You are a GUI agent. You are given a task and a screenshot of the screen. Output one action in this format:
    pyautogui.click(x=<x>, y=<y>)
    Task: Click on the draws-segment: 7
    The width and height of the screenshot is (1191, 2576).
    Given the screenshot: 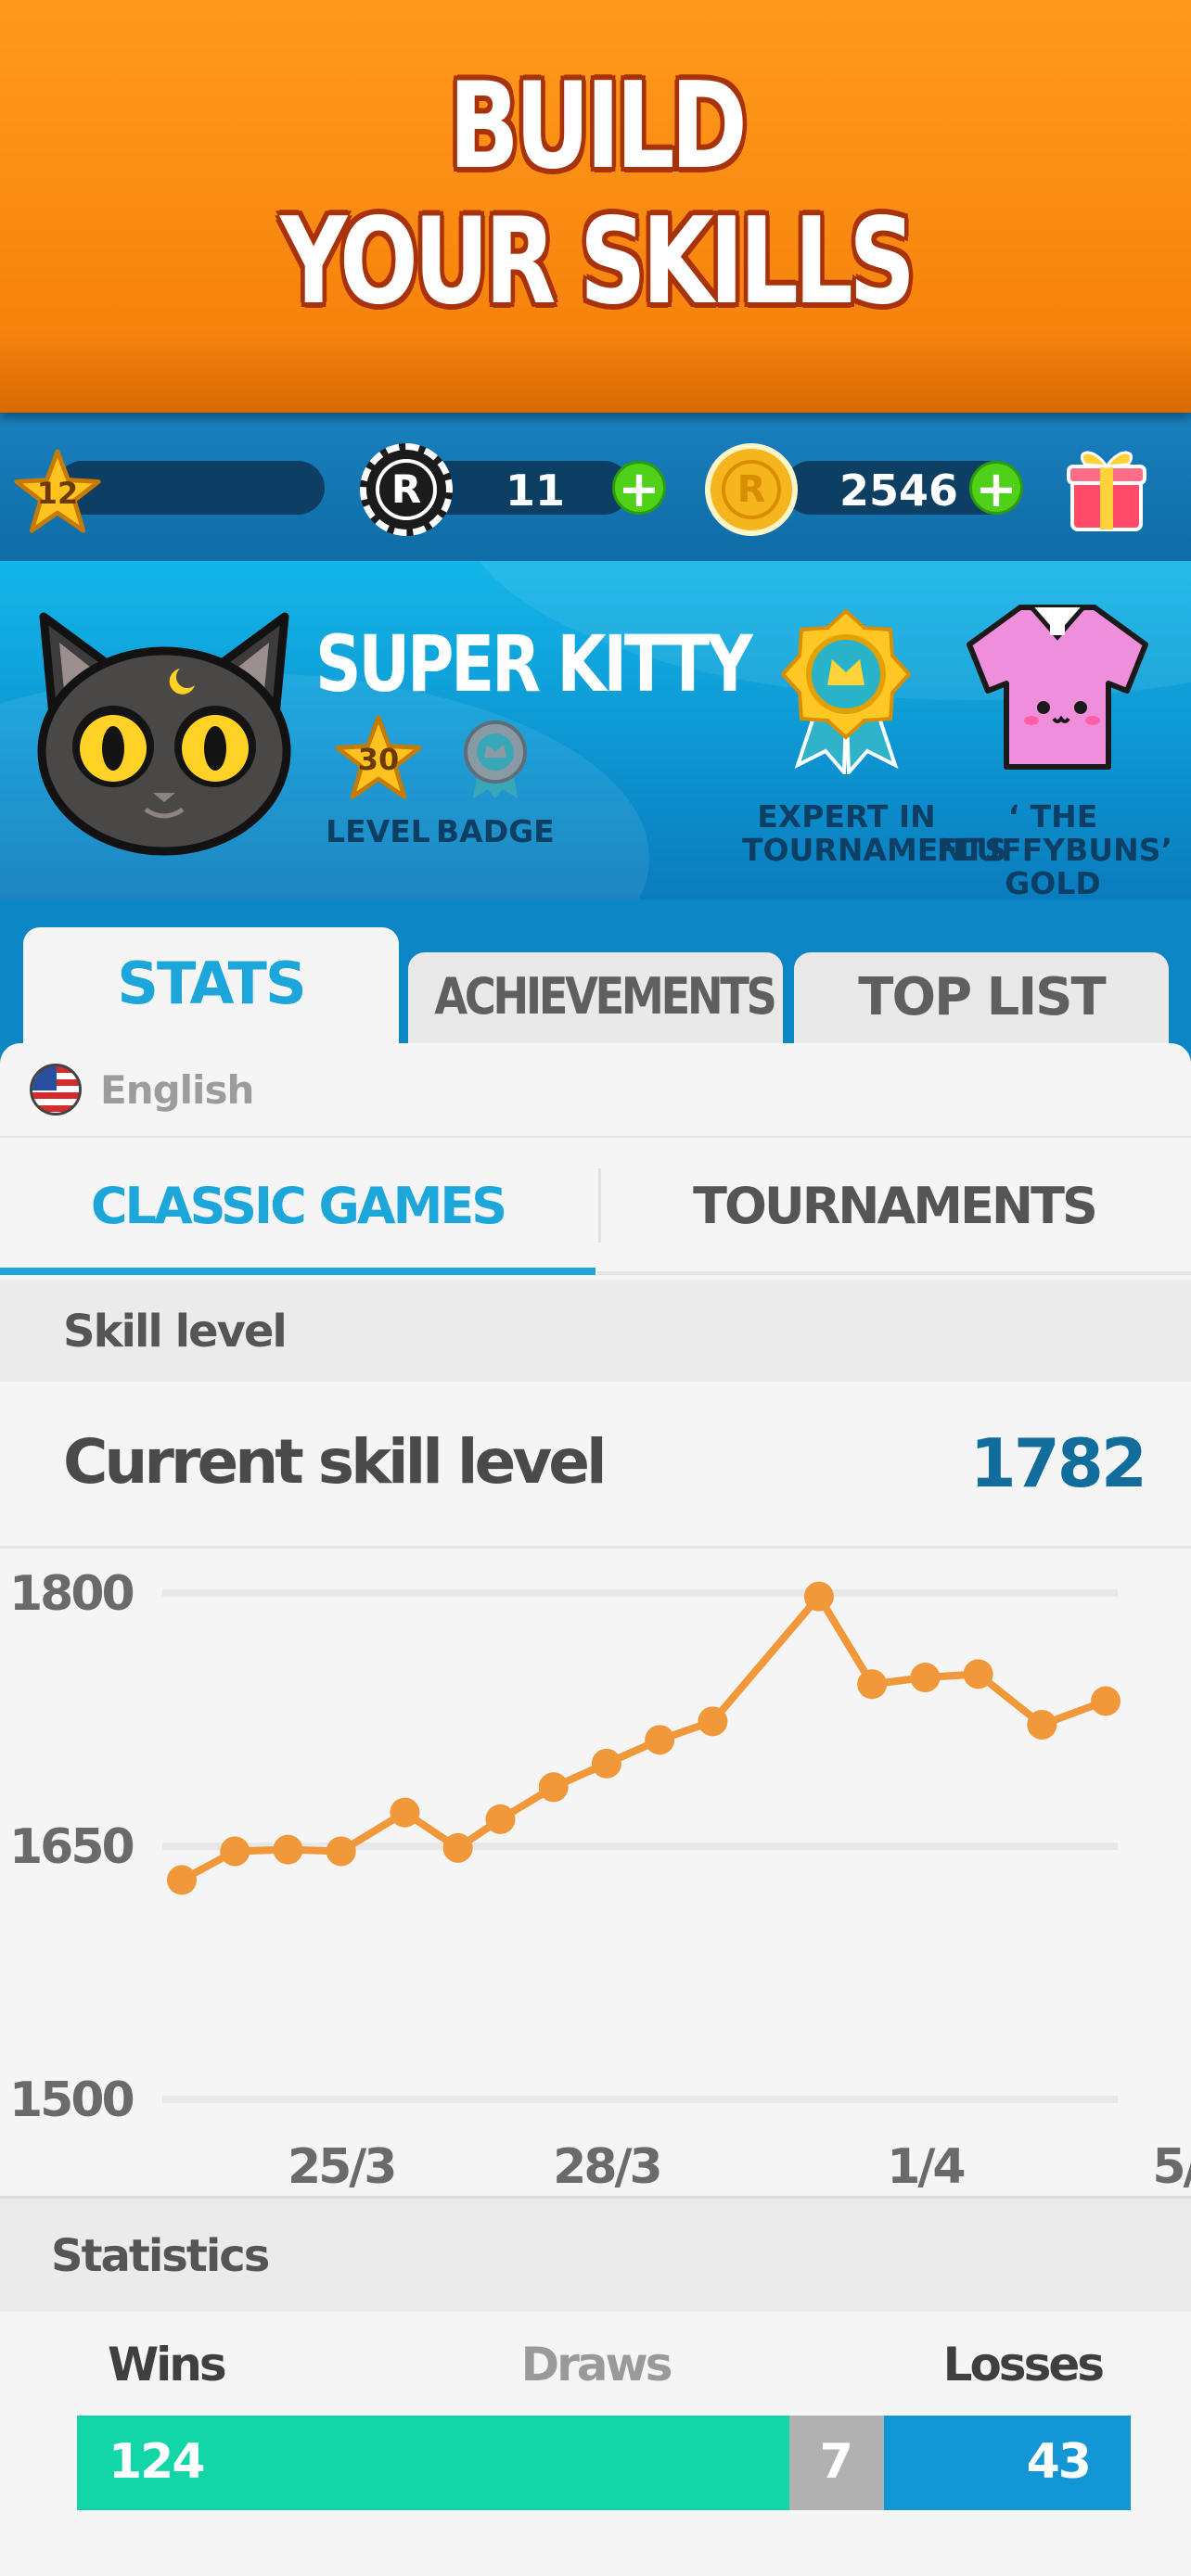 What is the action you would take?
    pyautogui.click(x=836, y=2463)
    